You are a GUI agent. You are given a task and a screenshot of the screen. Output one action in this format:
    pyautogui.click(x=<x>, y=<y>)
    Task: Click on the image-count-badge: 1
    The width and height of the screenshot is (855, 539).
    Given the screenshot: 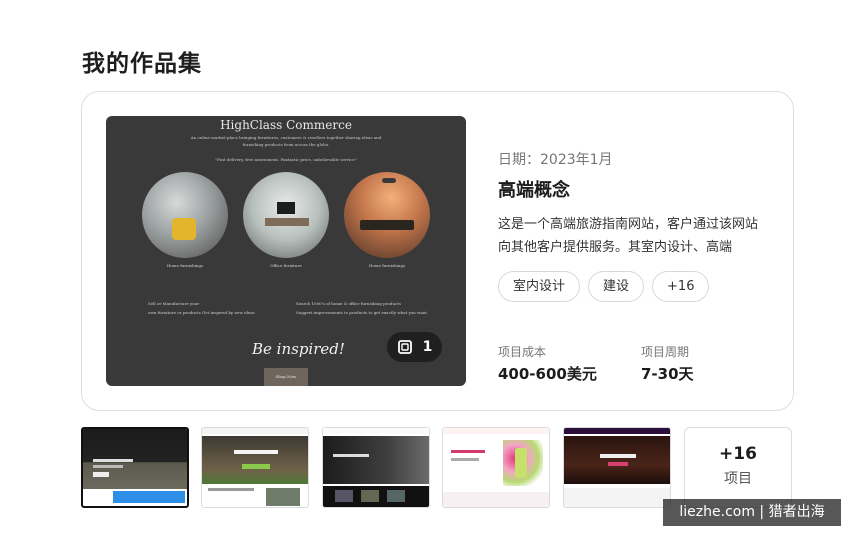 What is the action you would take?
    pyautogui.click(x=414, y=347)
    